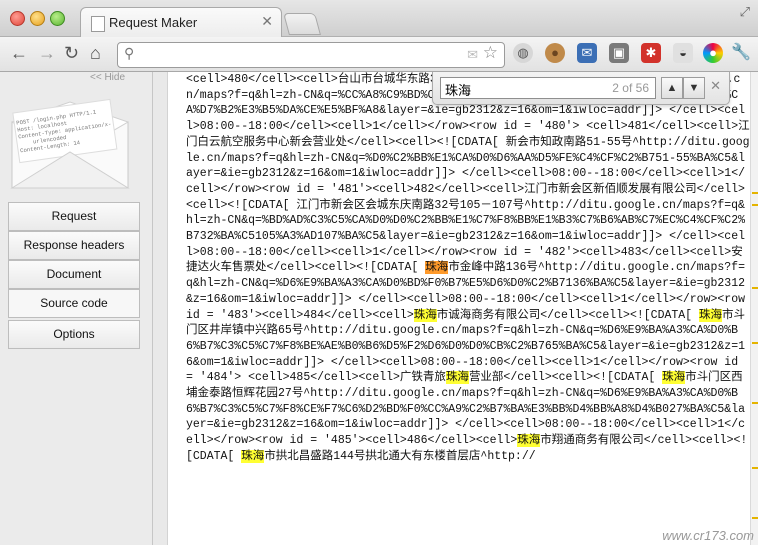 The width and height of the screenshot is (758, 545). Describe the element at coordinates (129, 53) in the screenshot. I see `search-icon: ⚲` at that location.